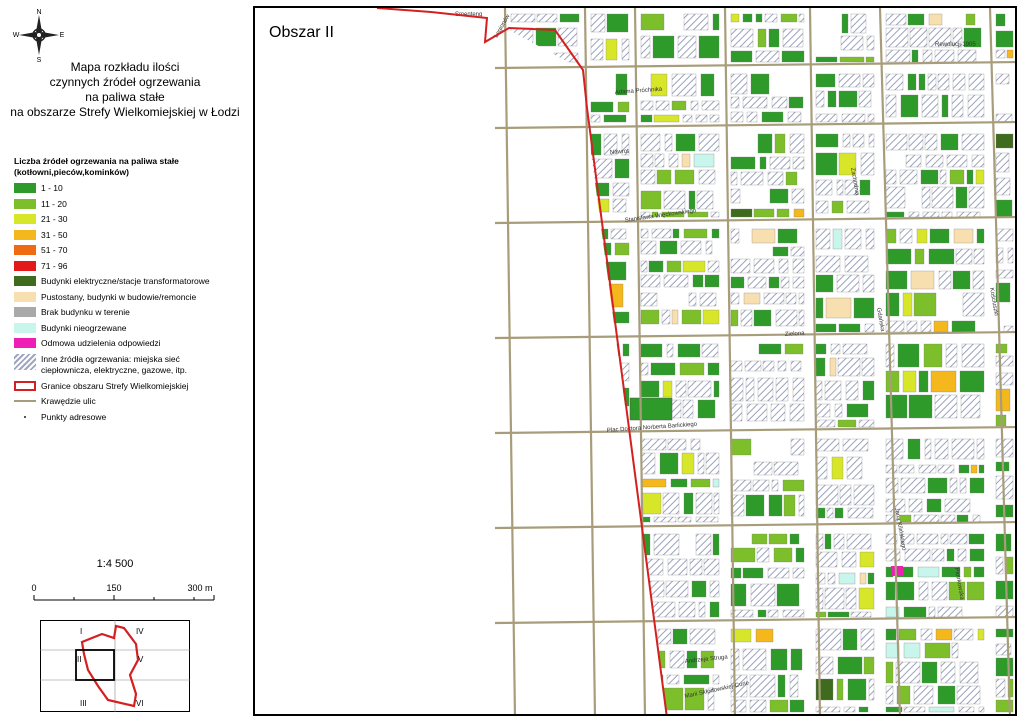 This screenshot has width=1024, height=725. I want to click on legend-label: 71 - 96, so click(54, 265).